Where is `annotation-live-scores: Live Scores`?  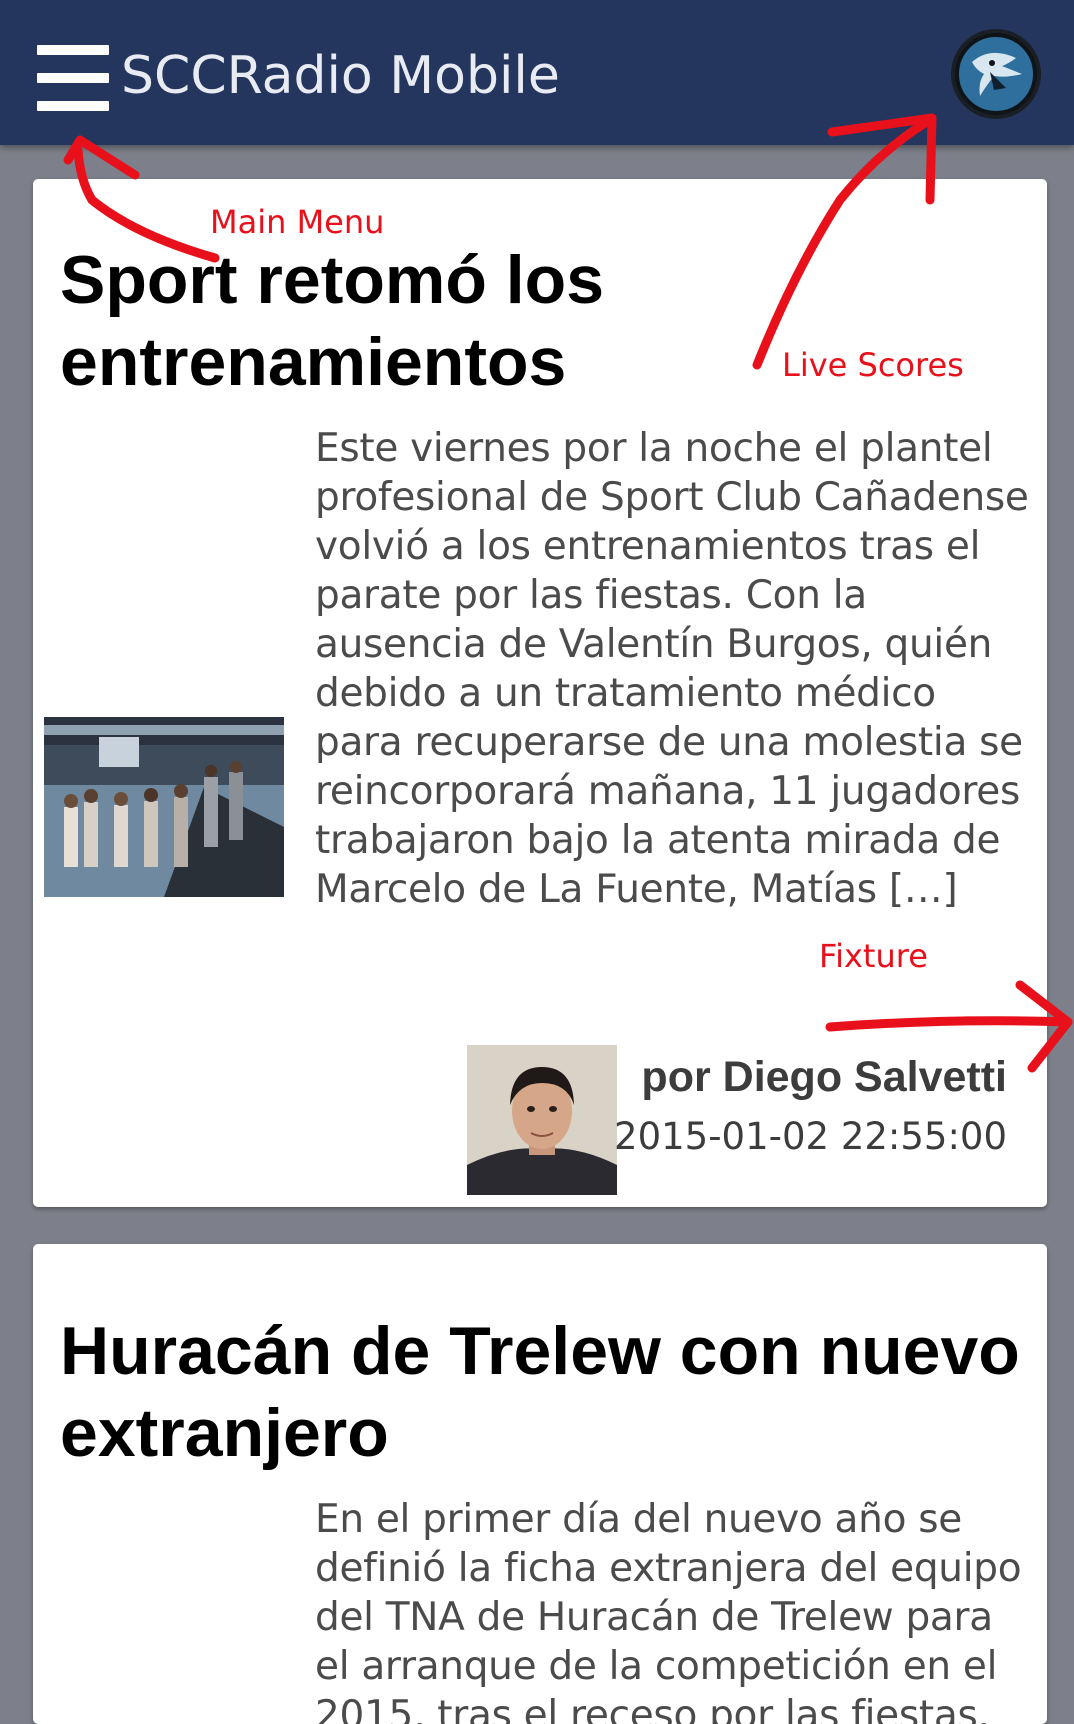 annotation-live-scores: Live Scores is located at coordinates (873, 365).